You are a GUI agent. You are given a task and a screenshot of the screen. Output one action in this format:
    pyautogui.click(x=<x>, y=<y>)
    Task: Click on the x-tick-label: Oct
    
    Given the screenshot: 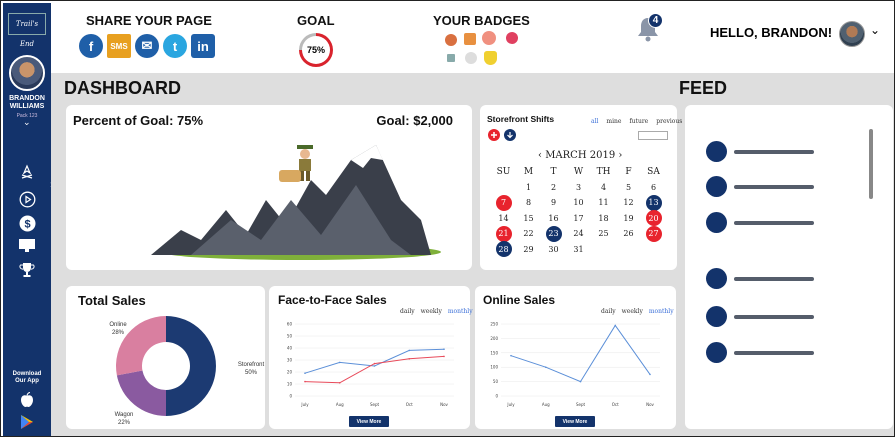 What is the action you would take?
    pyautogui.click(x=409, y=404)
    